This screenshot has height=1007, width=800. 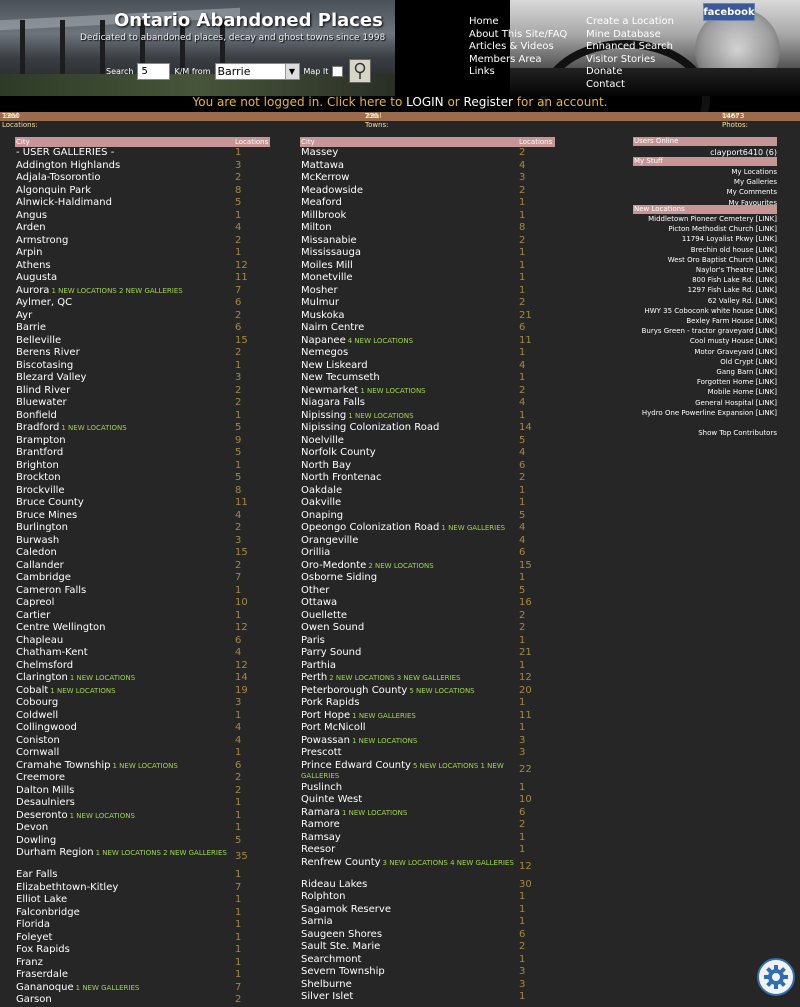 I want to click on city-row: Gananoque 1 NEW GALLERIES 7, so click(x=143, y=988).